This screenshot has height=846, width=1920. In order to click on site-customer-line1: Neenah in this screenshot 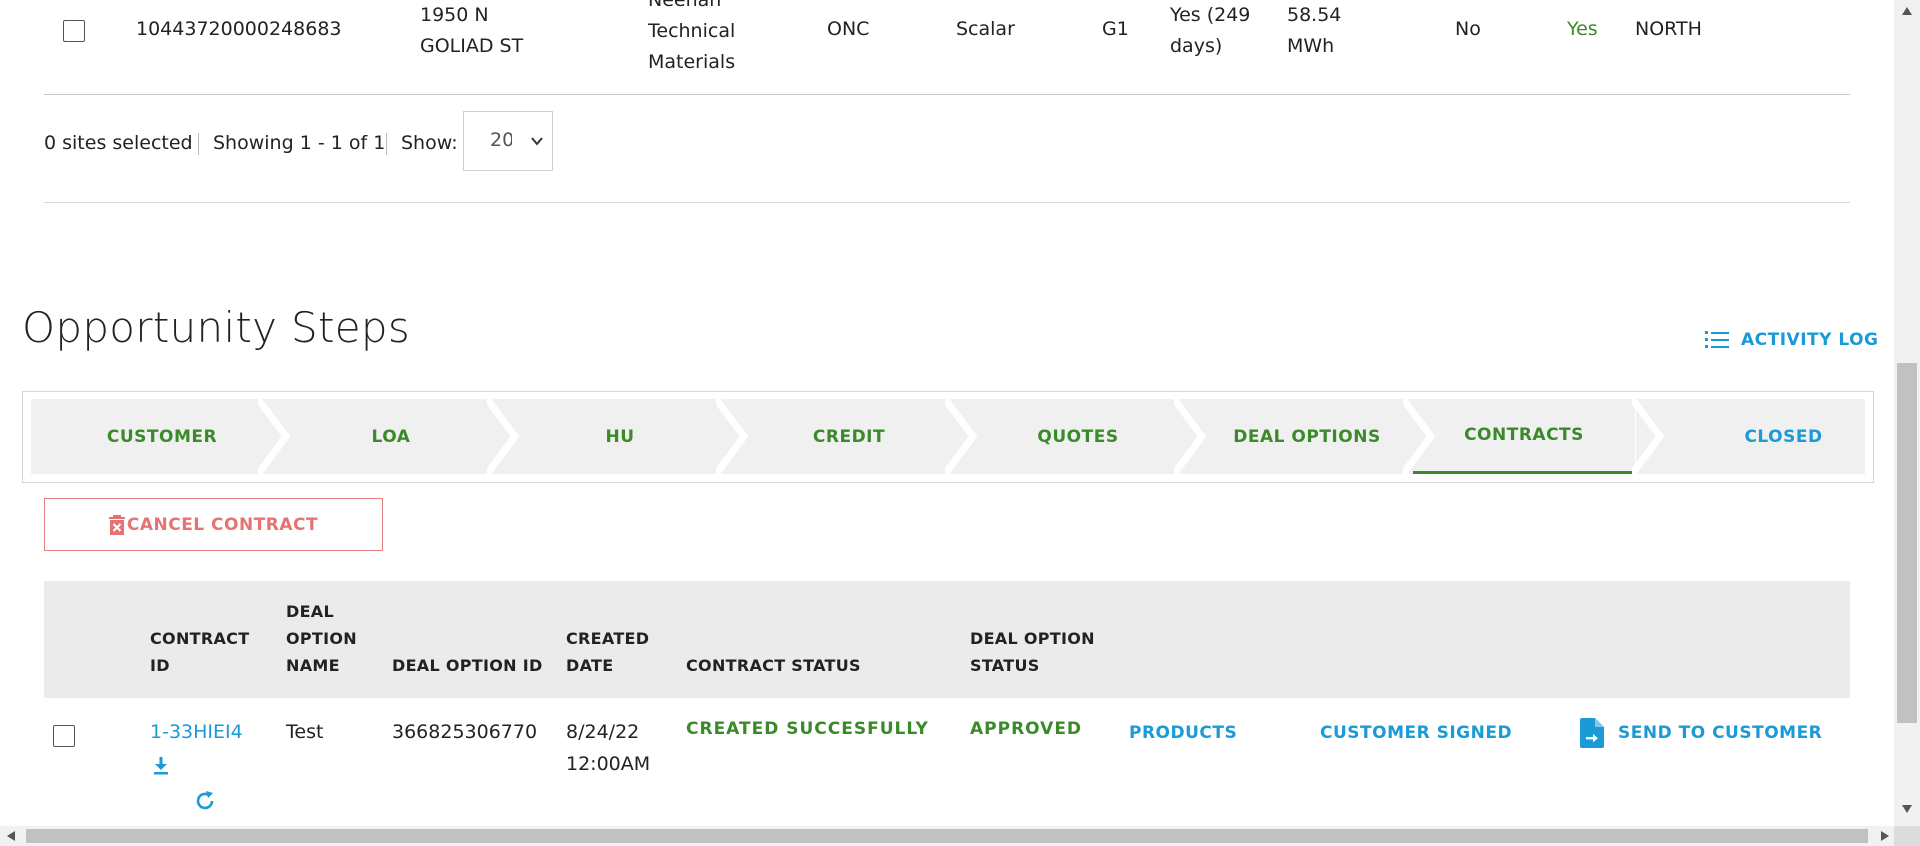, I will do `click(685, 5)`.